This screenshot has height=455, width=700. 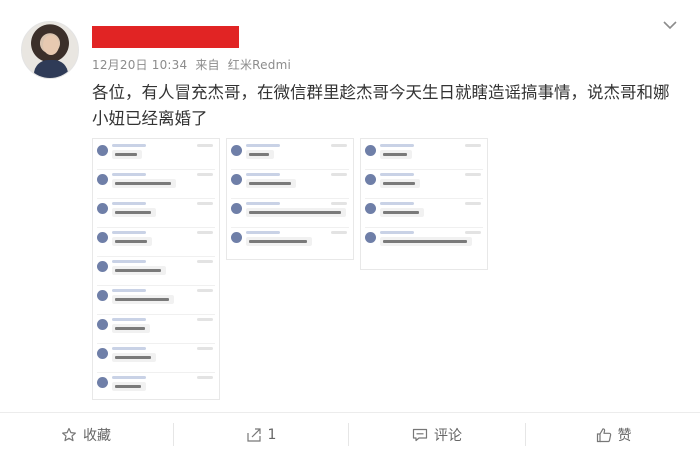 I want to click on post-source-prefix: 来自, so click(x=207, y=65).